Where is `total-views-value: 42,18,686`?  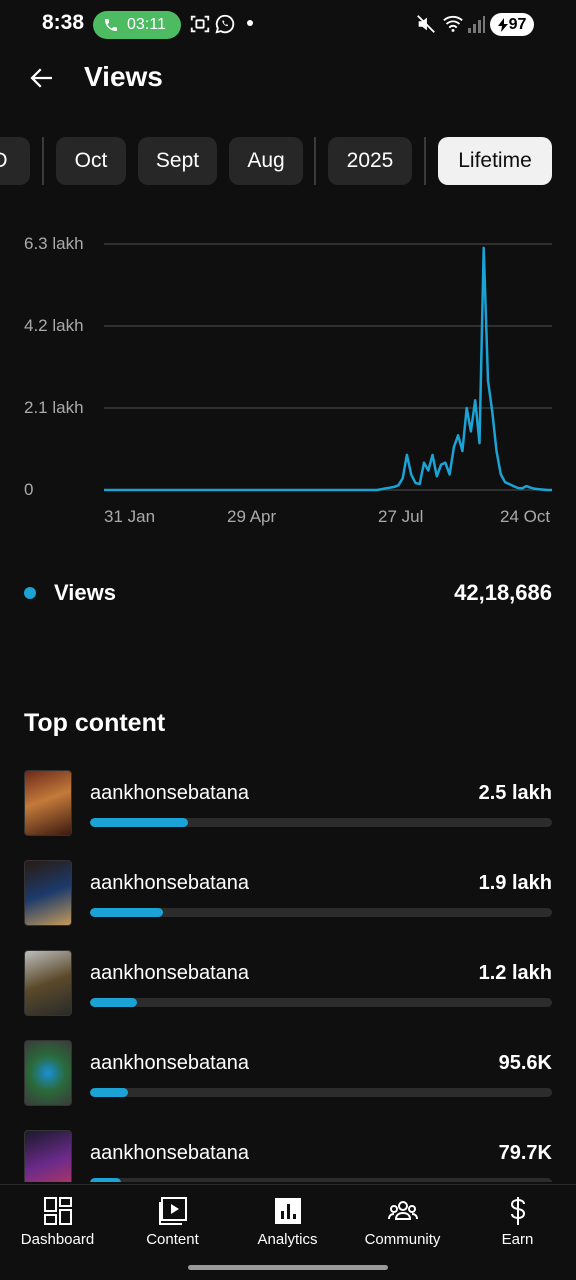 total-views-value: 42,18,686 is located at coordinates (503, 592).